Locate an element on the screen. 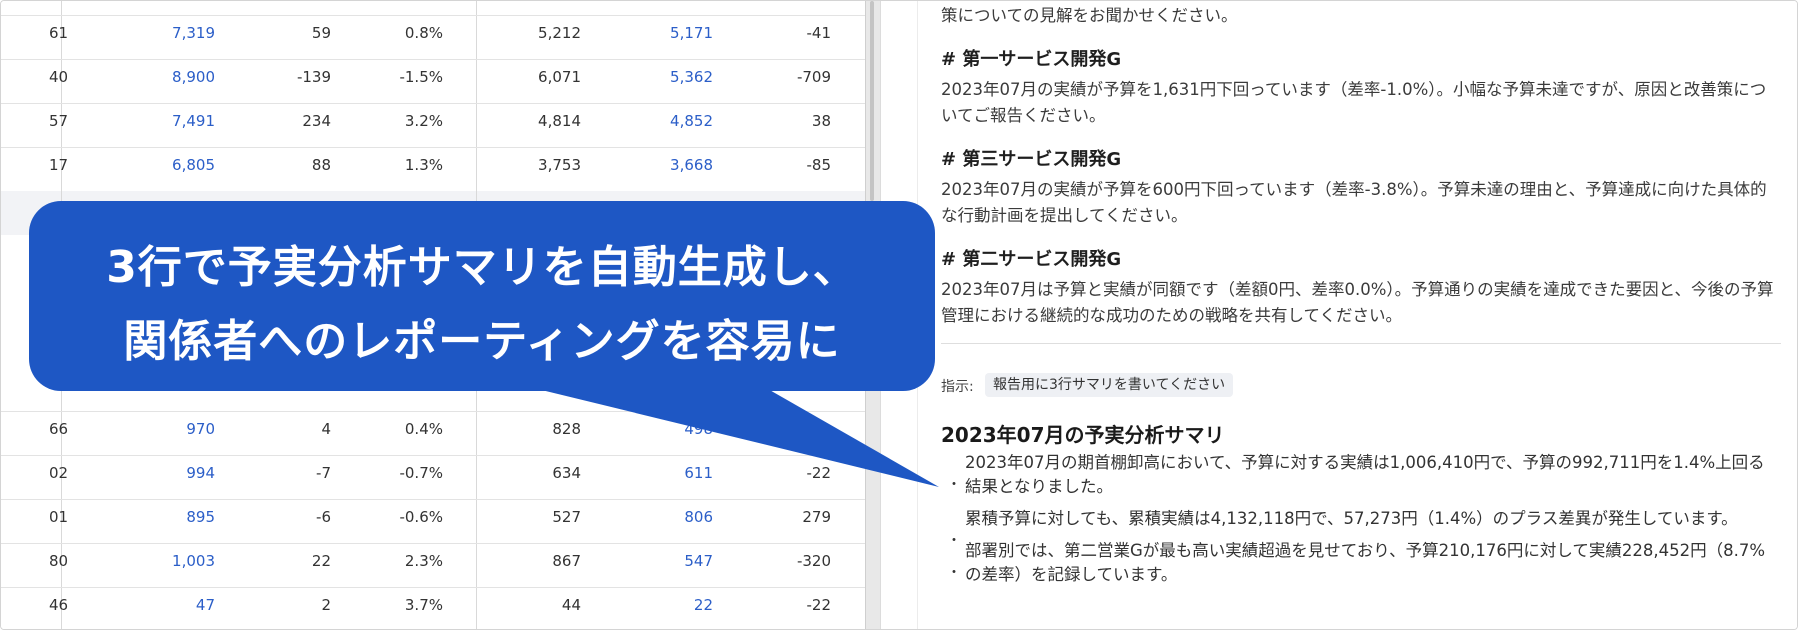  id-cell: 61 is located at coordinates (59, 33).